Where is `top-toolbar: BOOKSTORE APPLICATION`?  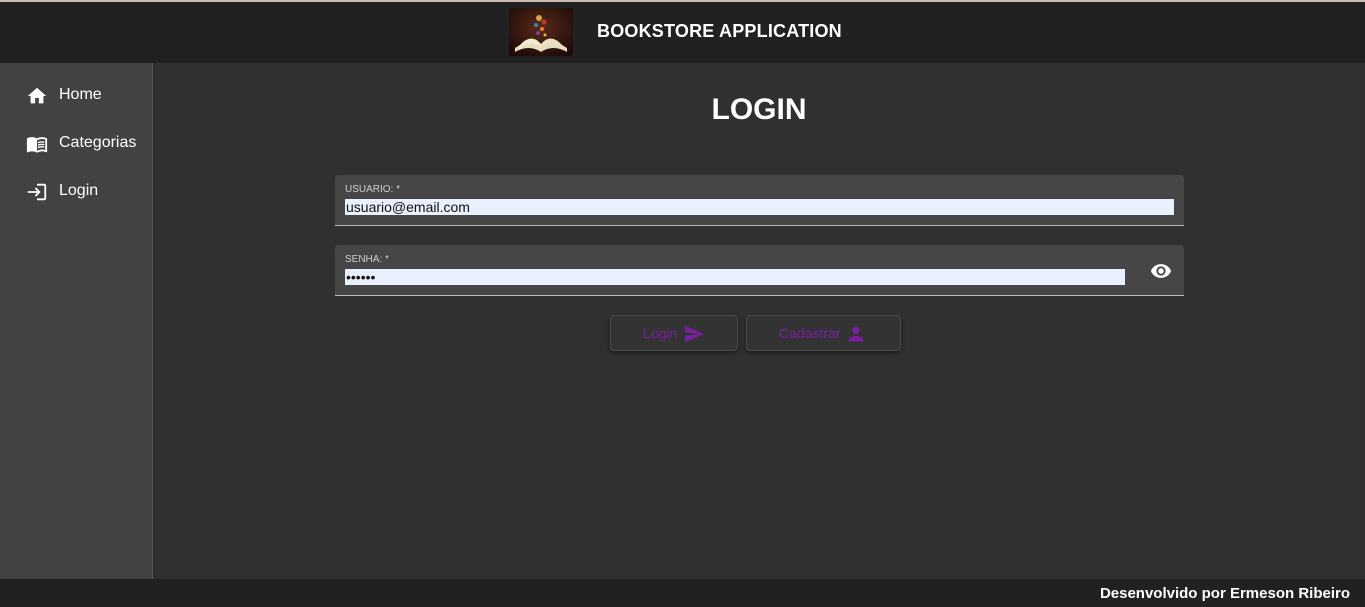
top-toolbar: BOOKSTORE APPLICATION is located at coordinates (682, 32).